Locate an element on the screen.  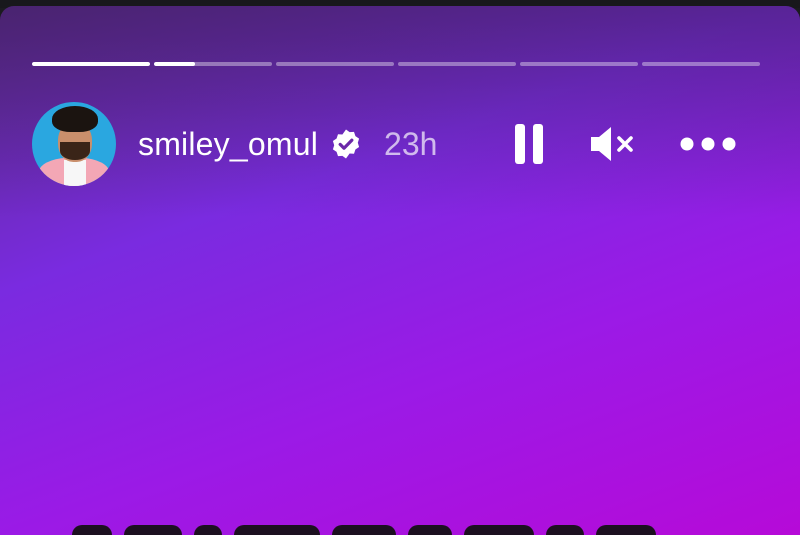
story-progress-bar is located at coordinates (396, 64).